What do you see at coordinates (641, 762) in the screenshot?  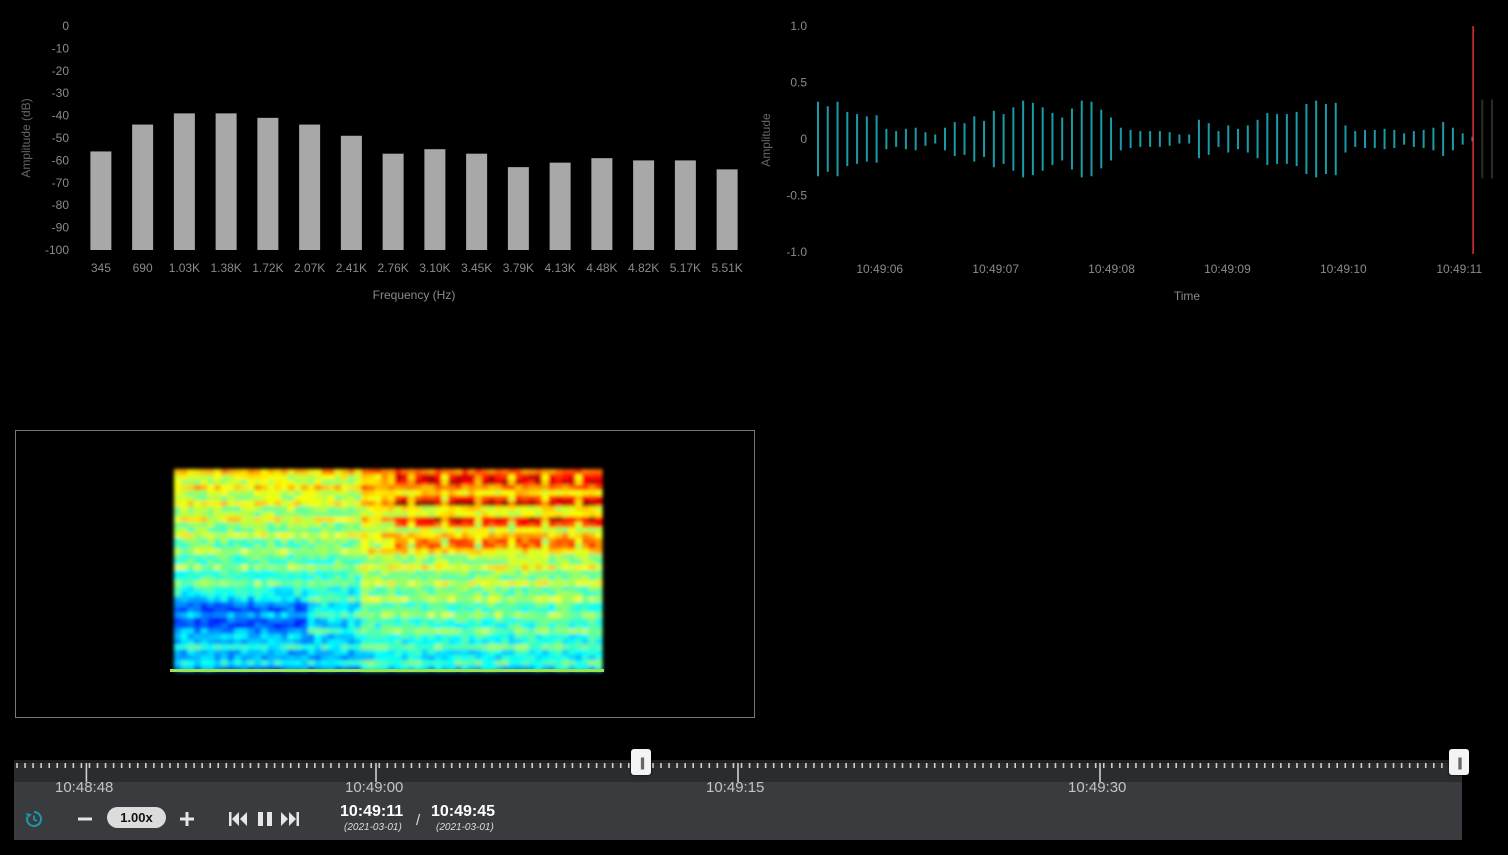 I see `selection-start-handle: ||` at bounding box center [641, 762].